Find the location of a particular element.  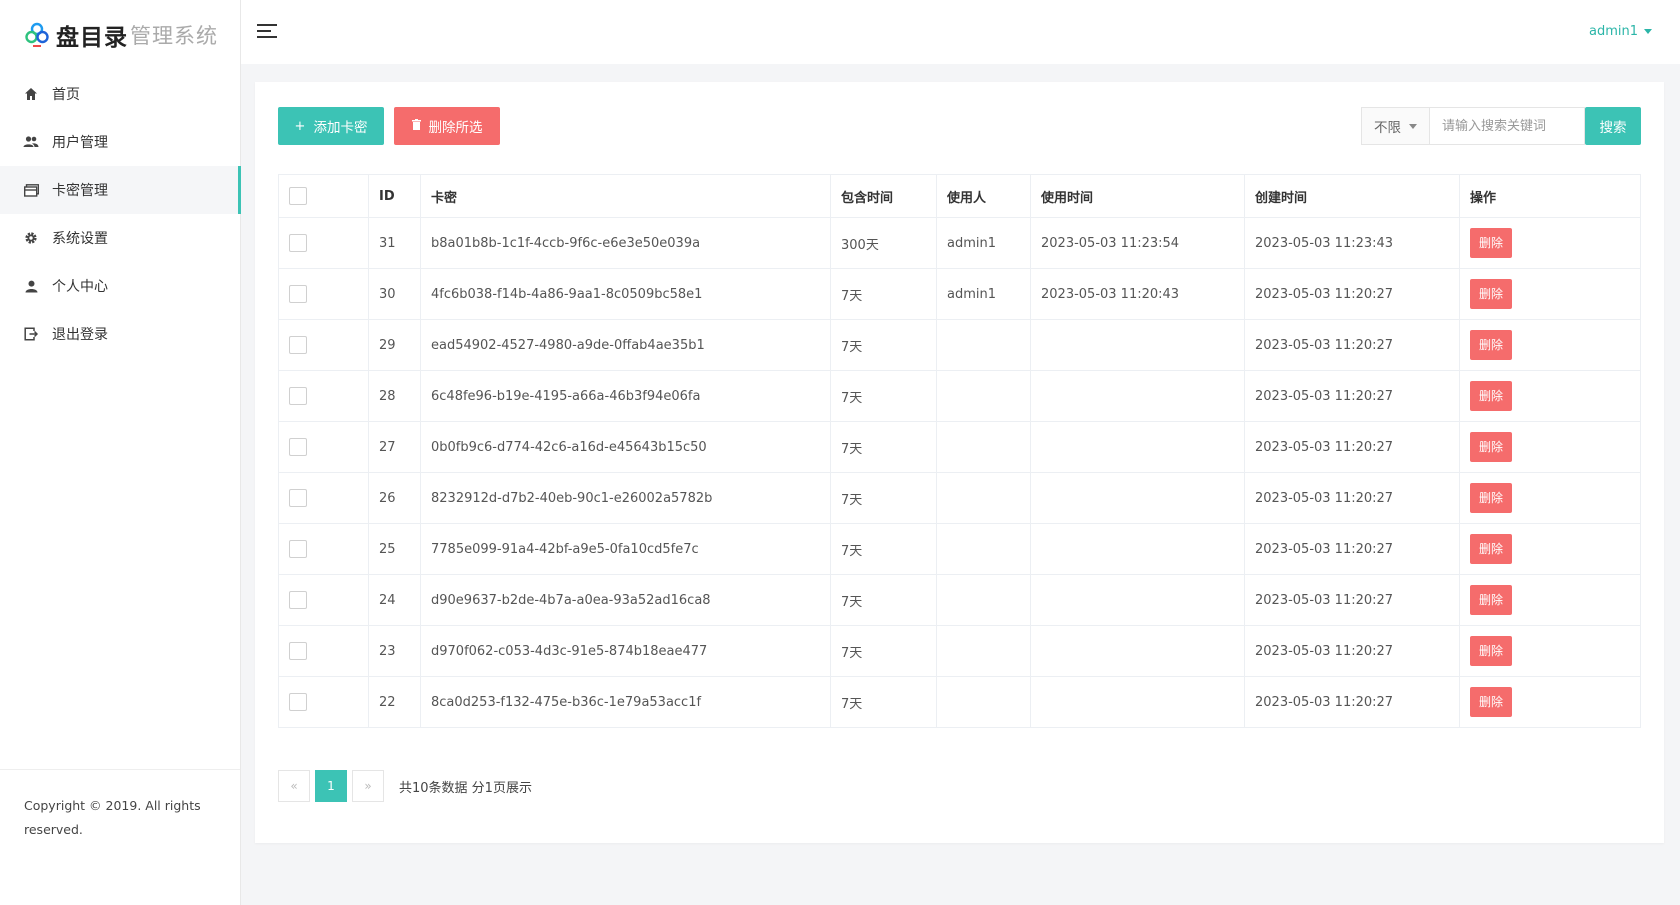

sidebar-item-profile: 个人中心 is located at coordinates (120, 286).